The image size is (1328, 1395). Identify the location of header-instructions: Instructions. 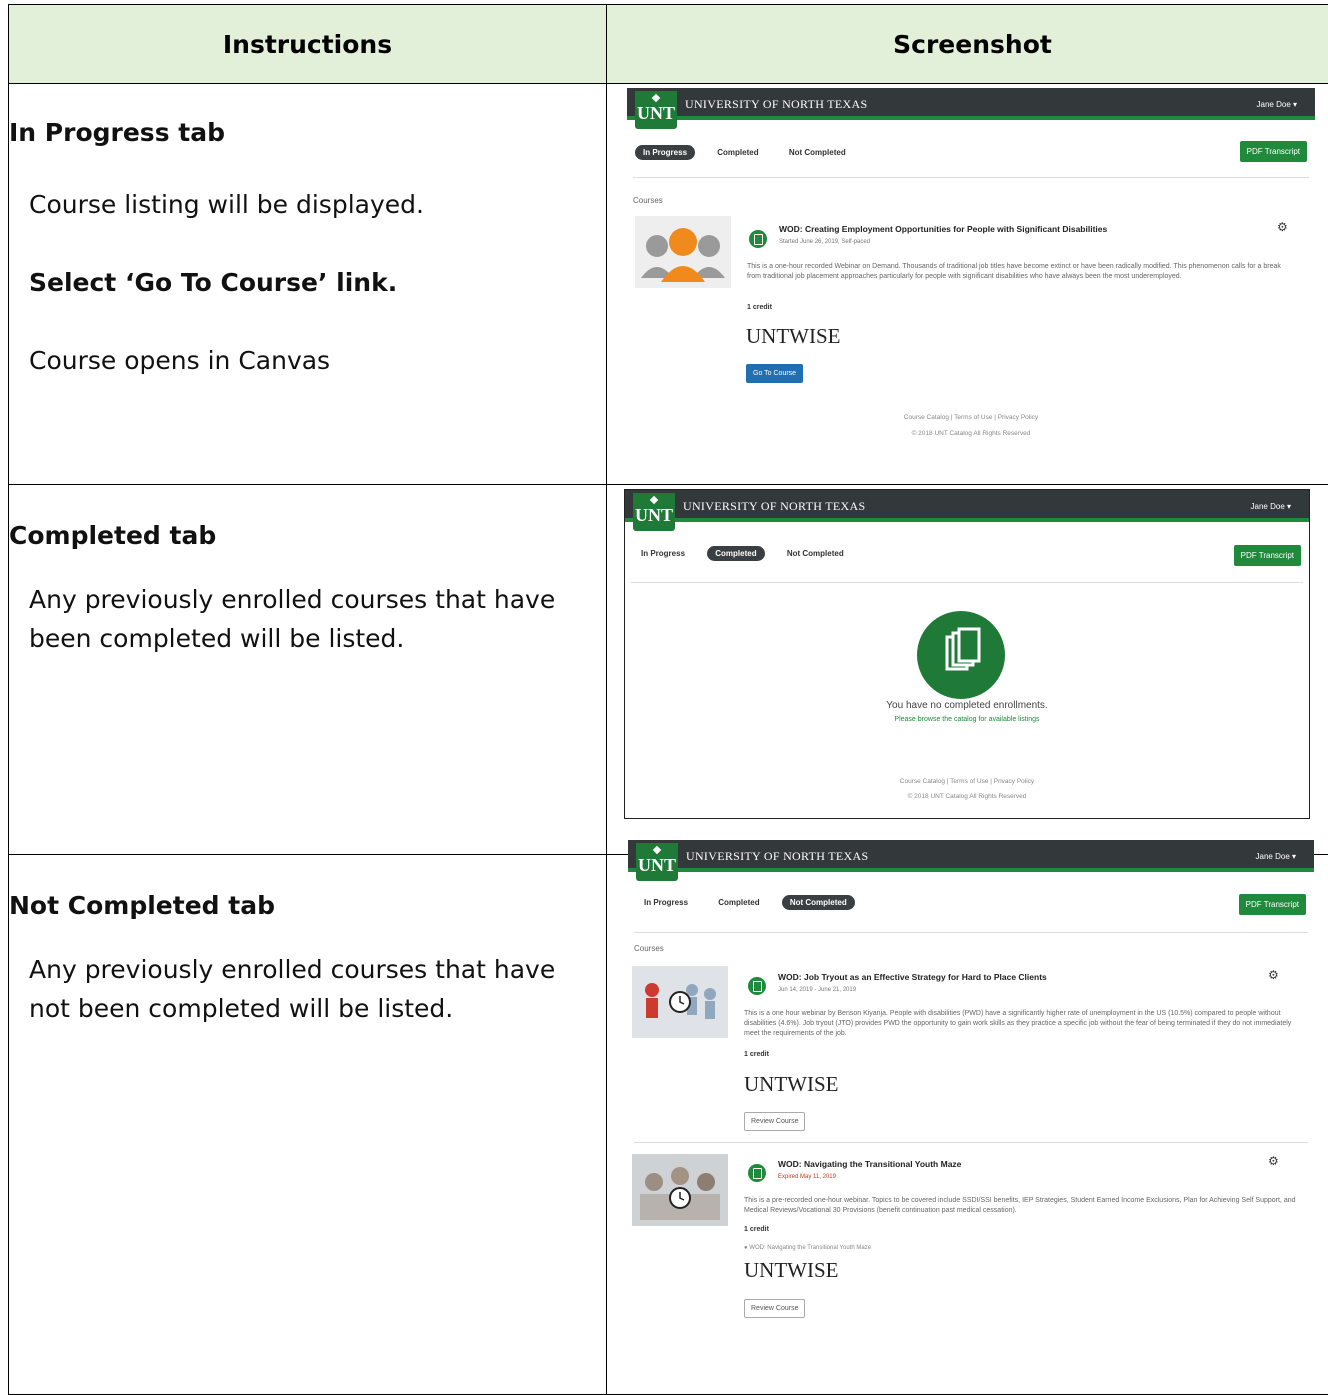
(308, 44).